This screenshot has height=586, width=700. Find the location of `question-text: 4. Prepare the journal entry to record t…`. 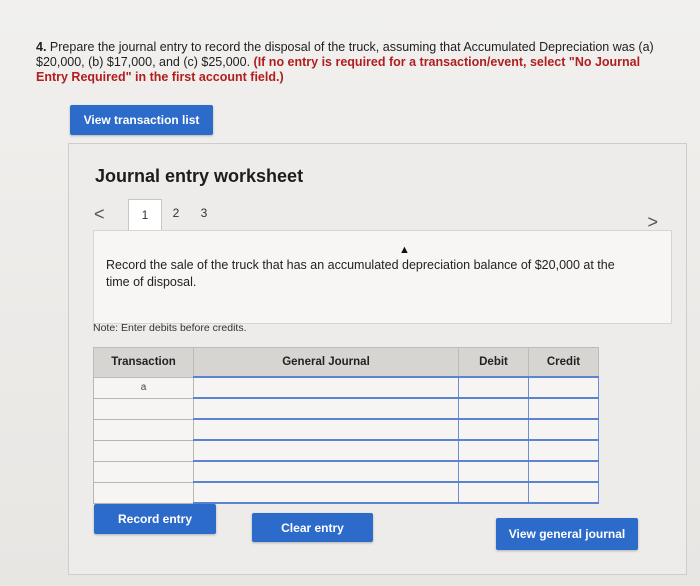

question-text: 4. Prepare the journal entry to record t… is located at coordinates (351, 62).